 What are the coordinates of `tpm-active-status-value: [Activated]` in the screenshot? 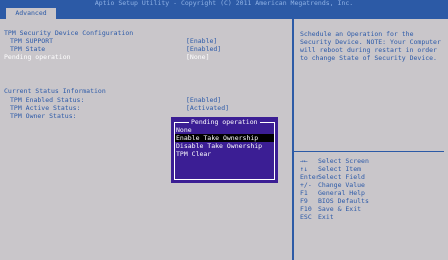 It's located at (208, 108).